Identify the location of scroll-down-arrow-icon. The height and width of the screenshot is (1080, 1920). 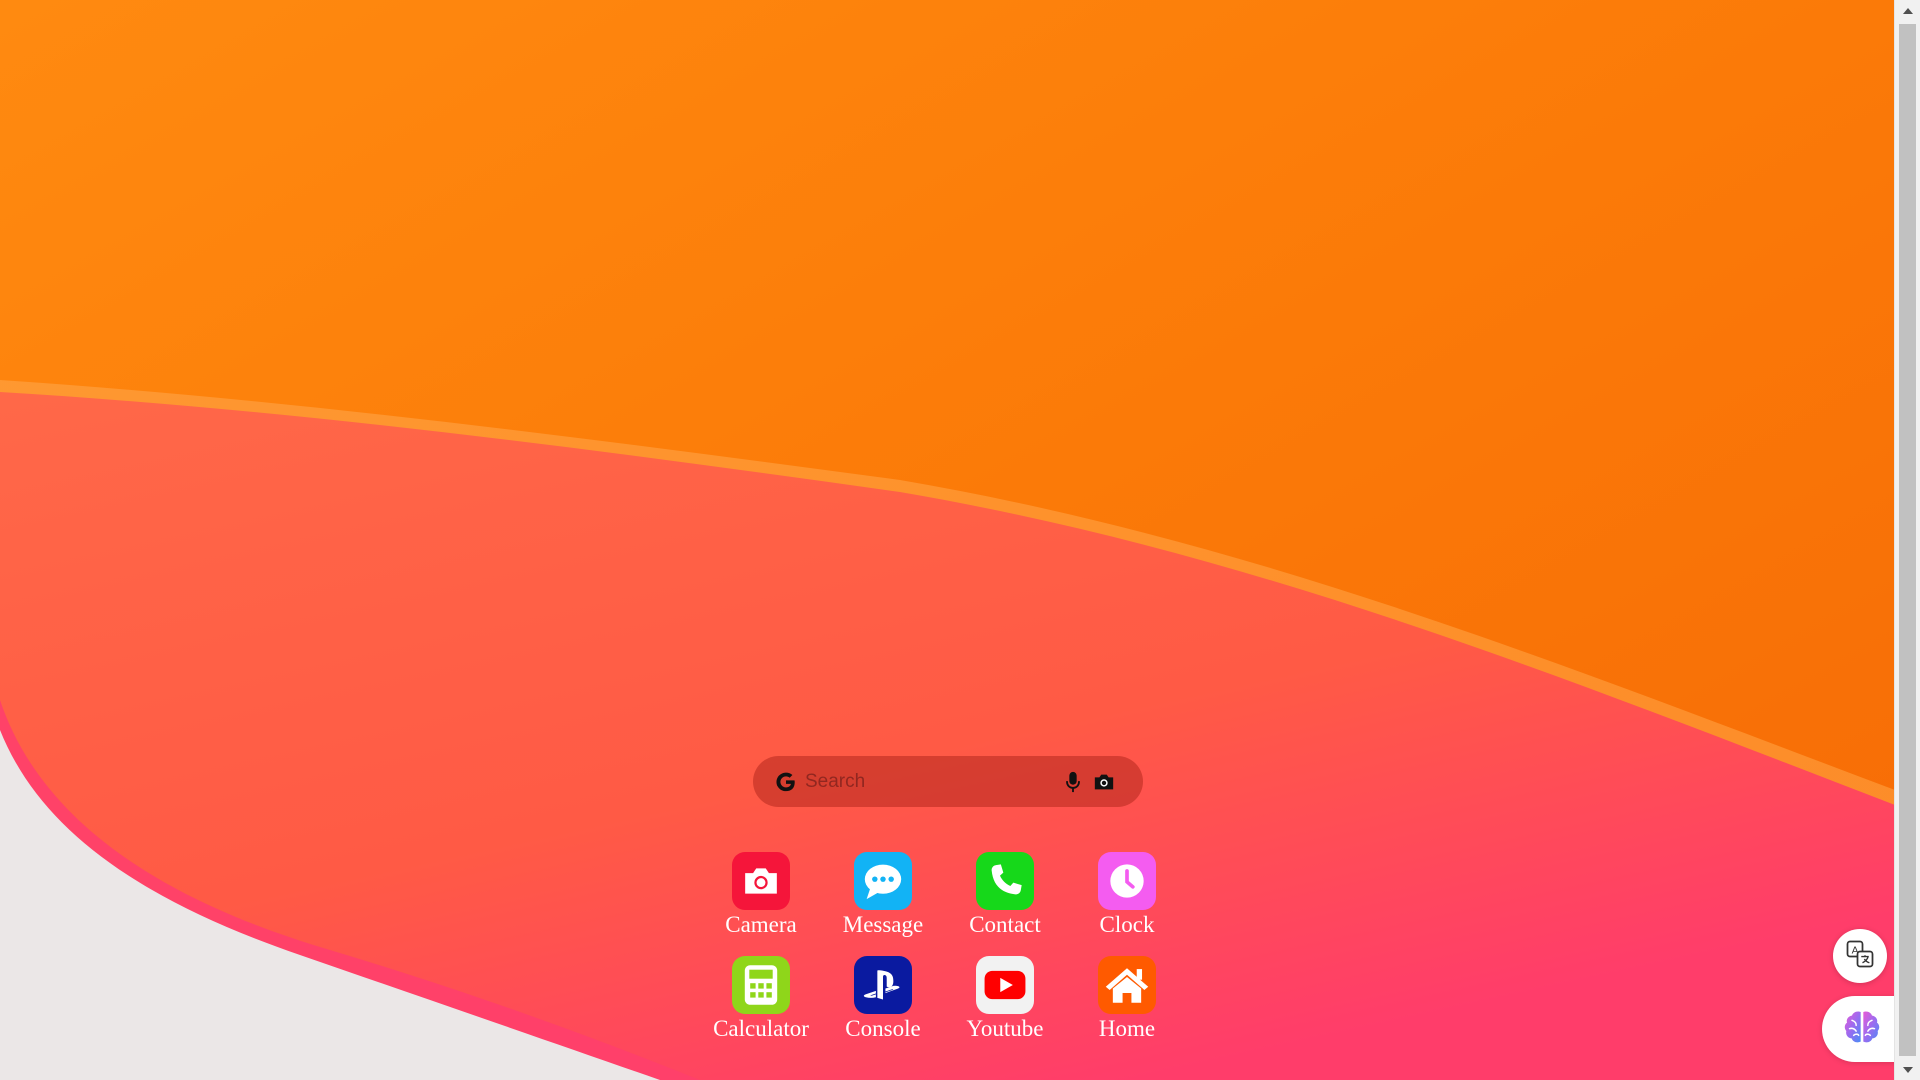
(1907, 1070).